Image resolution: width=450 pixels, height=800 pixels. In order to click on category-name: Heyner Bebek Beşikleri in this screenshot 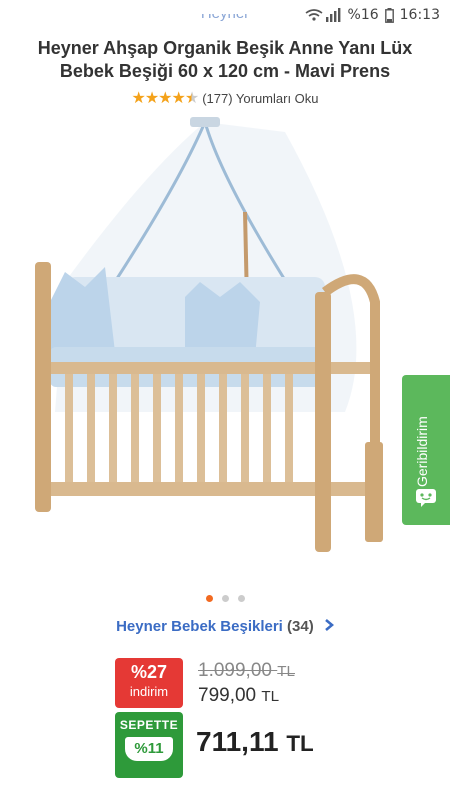, I will do `click(199, 626)`.